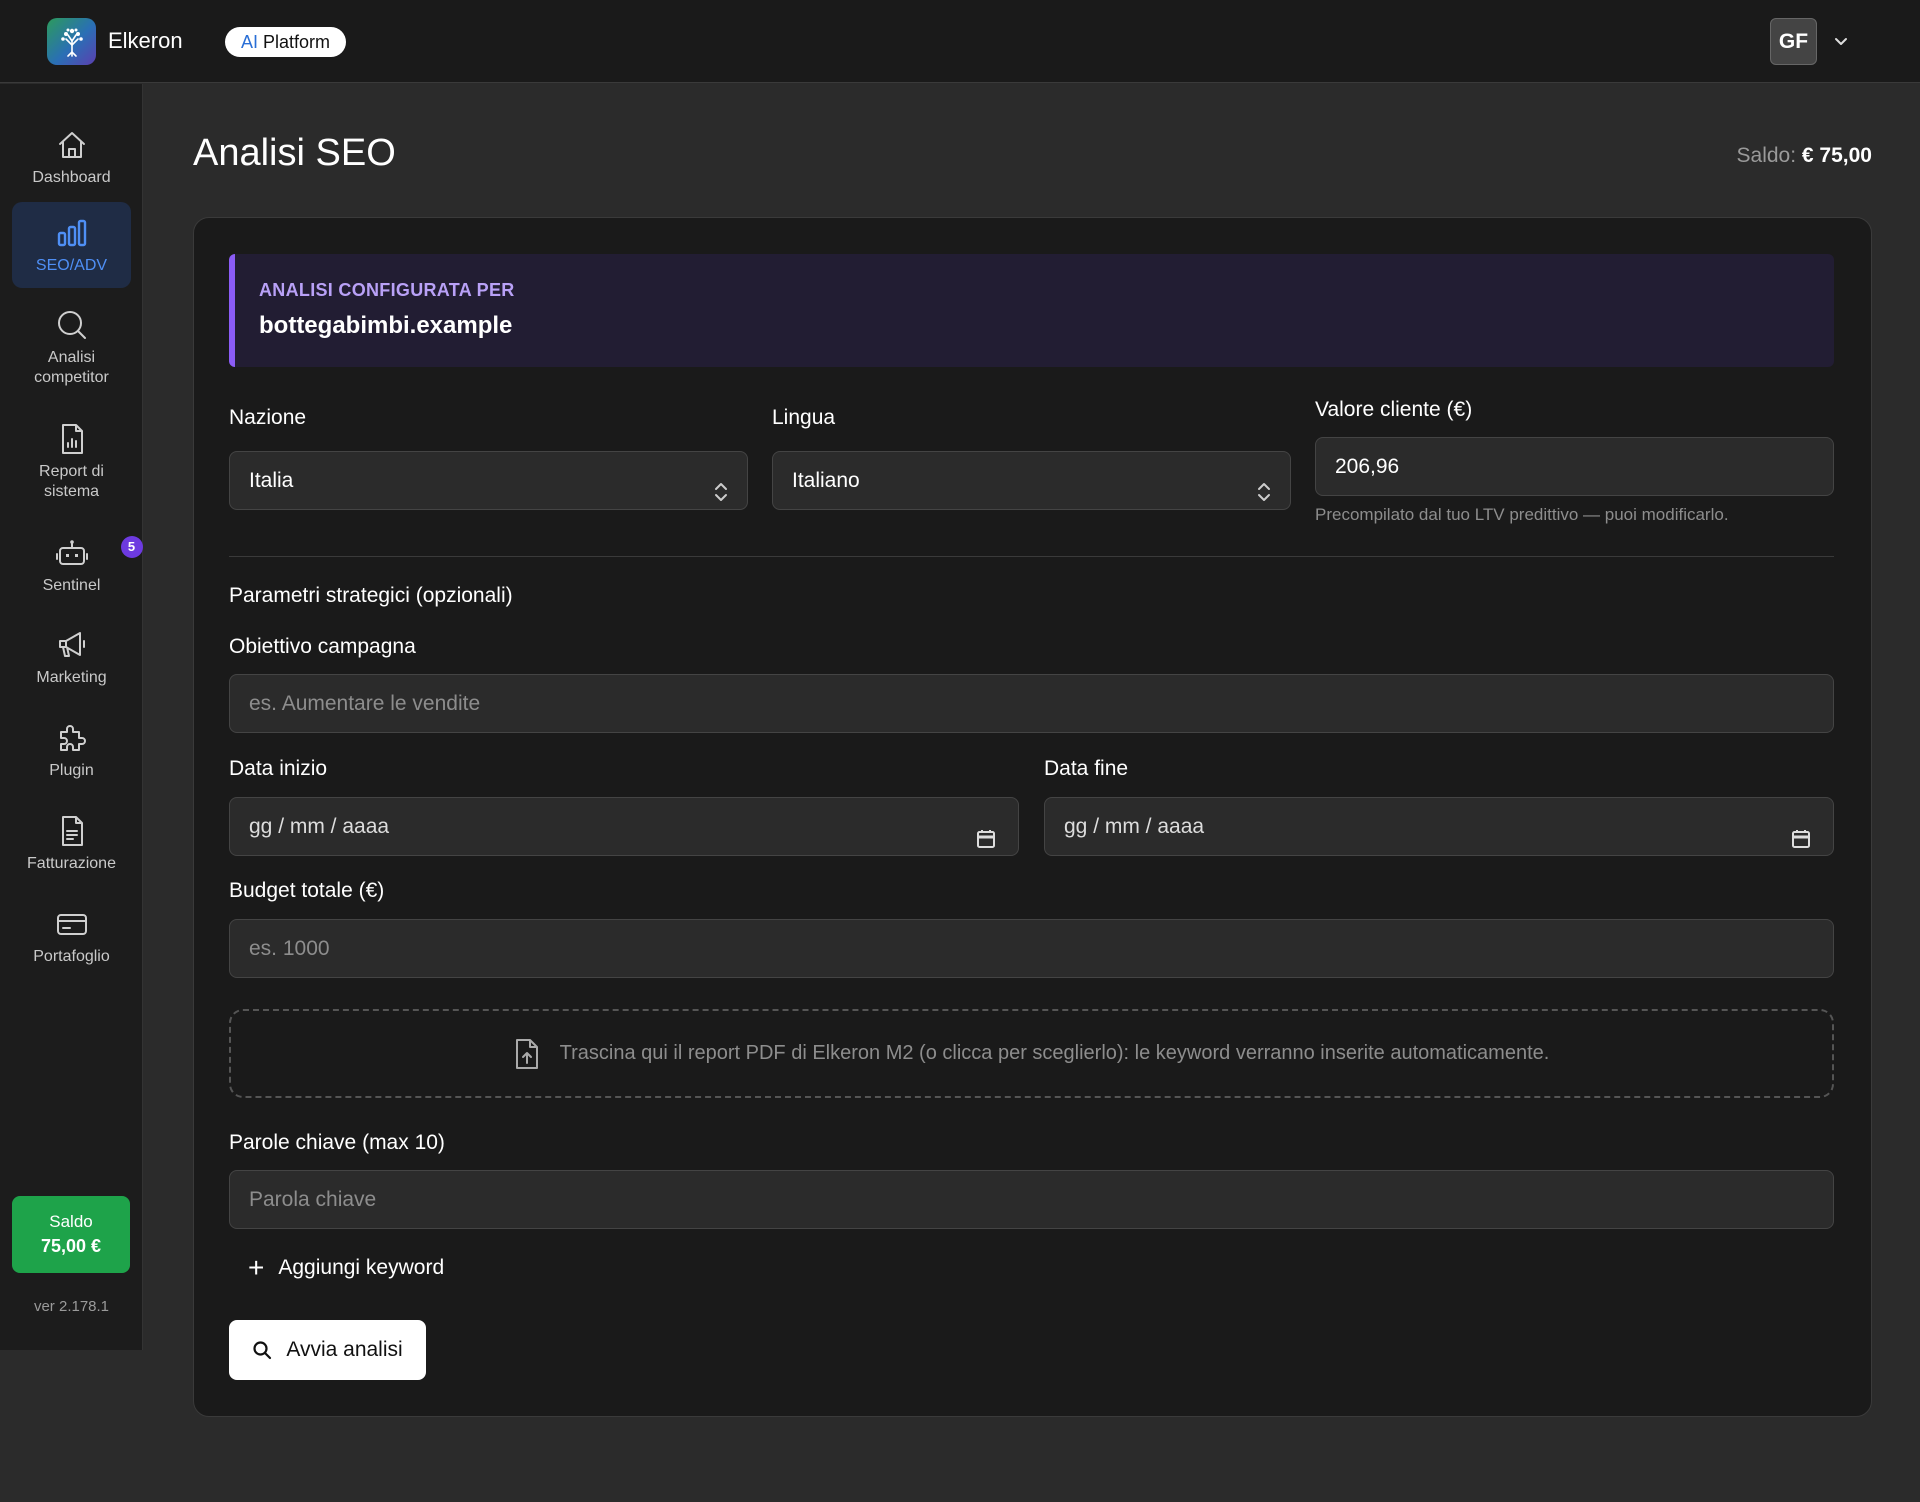 The width and height of the screenshot is (1920, 1502). What do you see at coordinates (1031, 556) in the screenshot?
I see `section-divider` at bounding box center [1031, 556].